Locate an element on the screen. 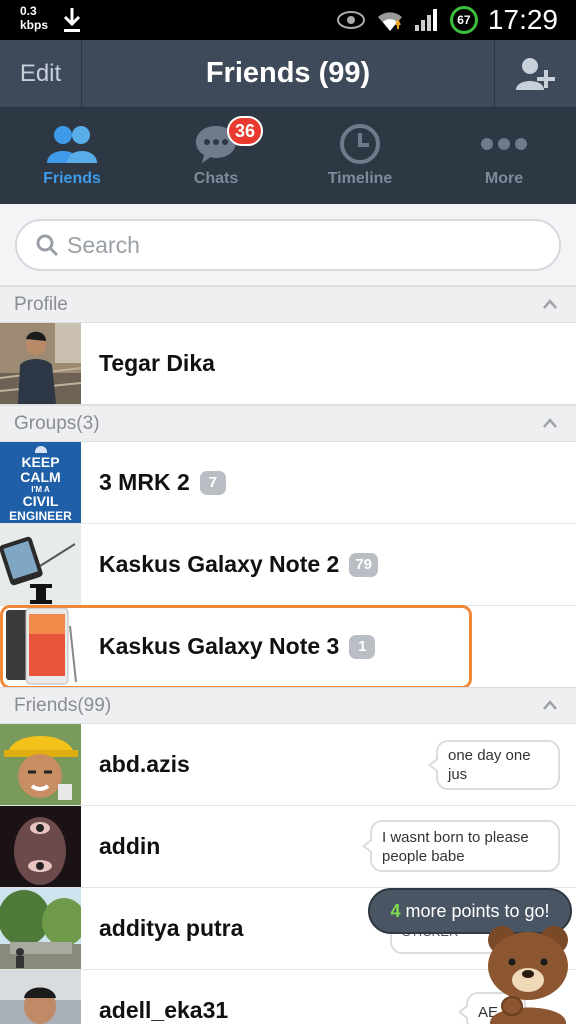  group-row: Kaskus Galaxy Note 3 1 is located at coordinates (288, 647).